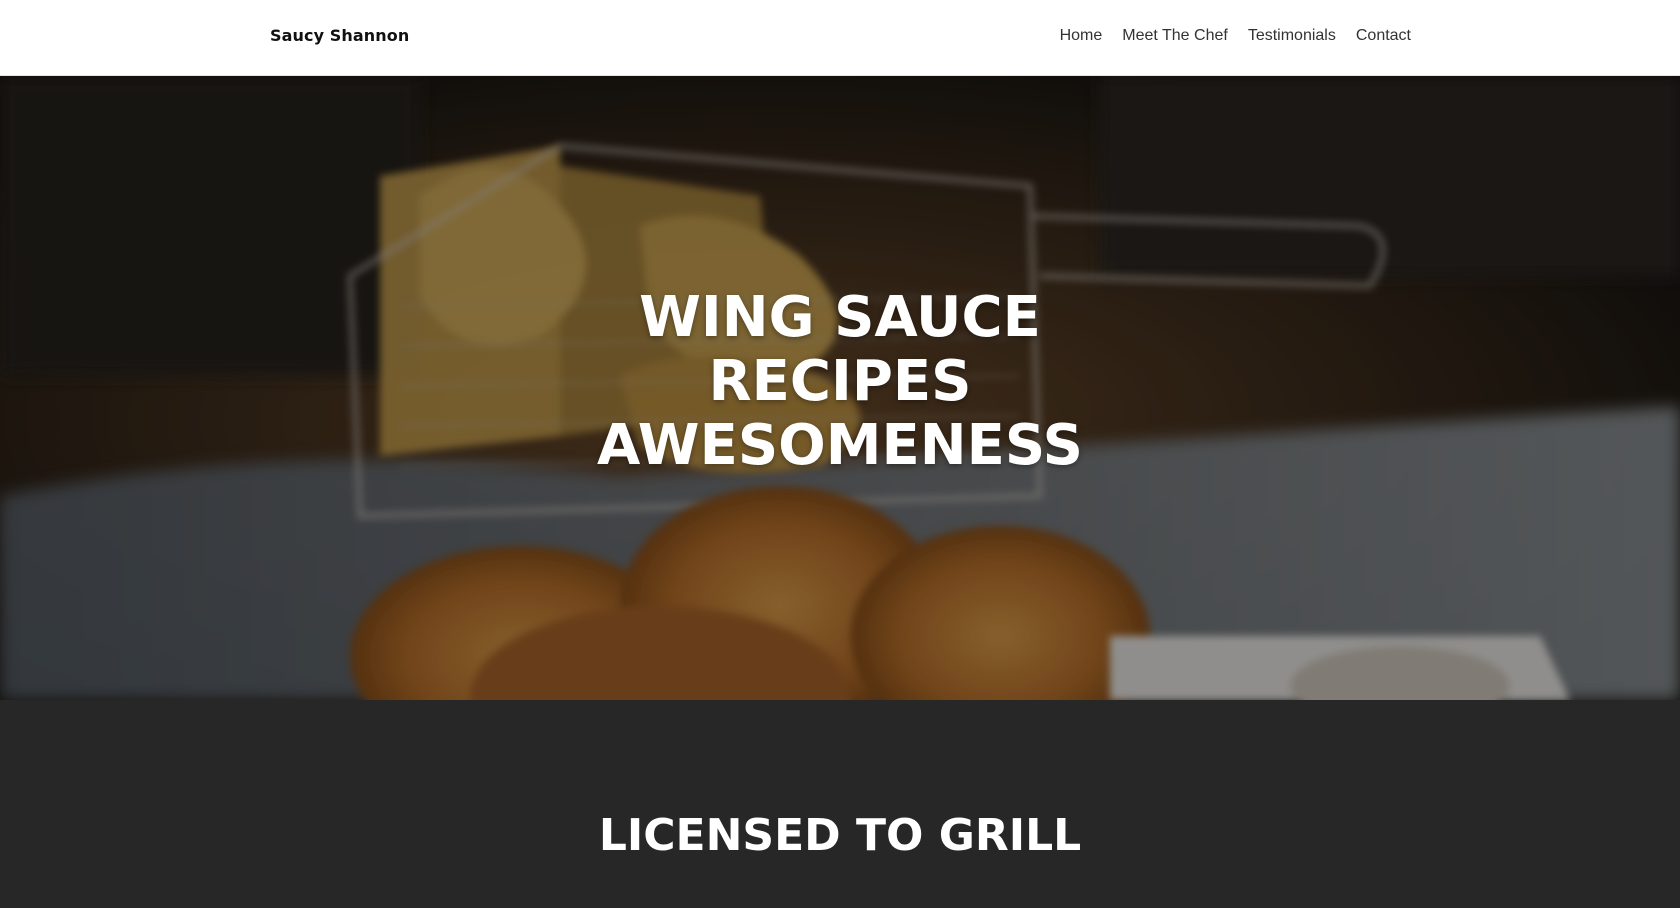 The image size is (1680, 908). Describe the element at coordinates (840, 835) in the screenshot. I see `section-title: LICENSED TO GRILL` at that location.